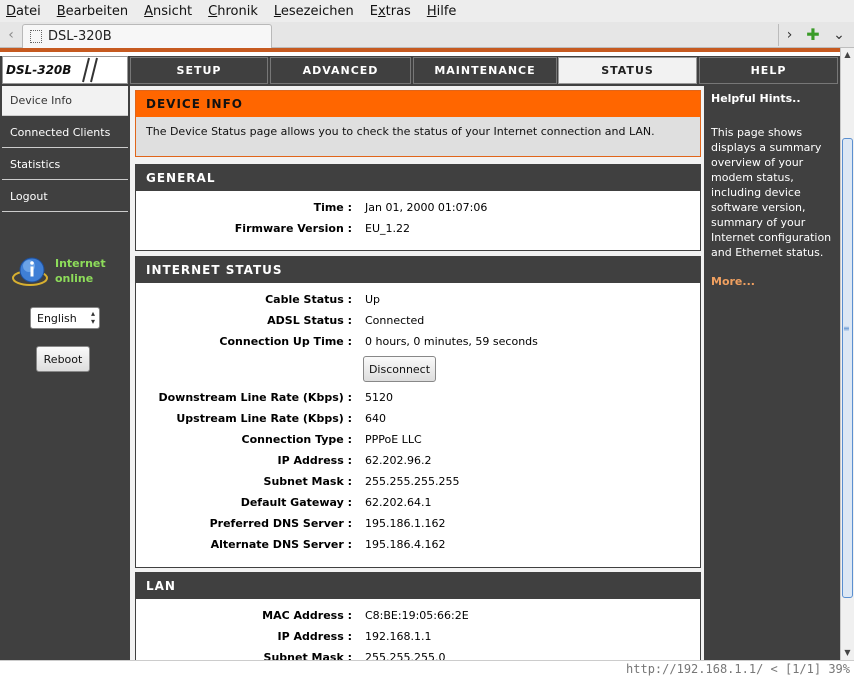 This screenshot has height=678, width=854. I want to click on table-row: Preferred DNS Server : 195.186.1.162, so click(418, 525).